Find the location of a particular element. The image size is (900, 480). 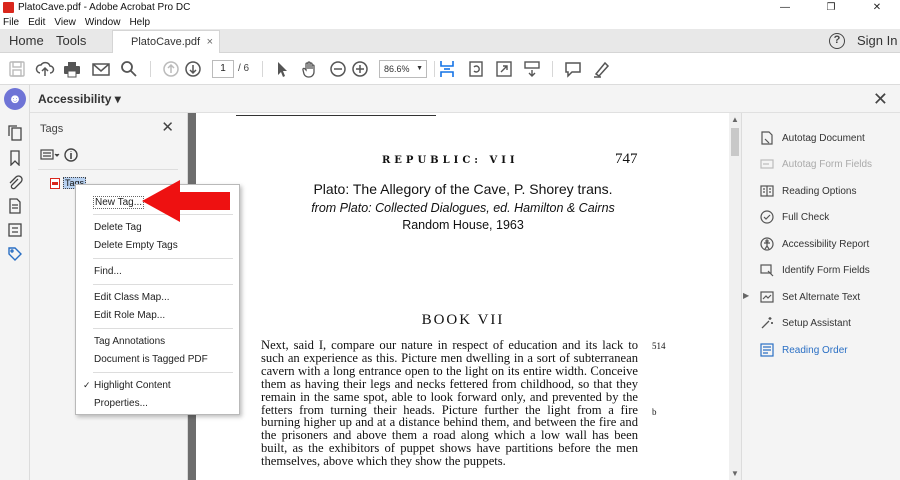

accessibility-dropdown: Accessibility ▾ is located at coordinates (79, 99).